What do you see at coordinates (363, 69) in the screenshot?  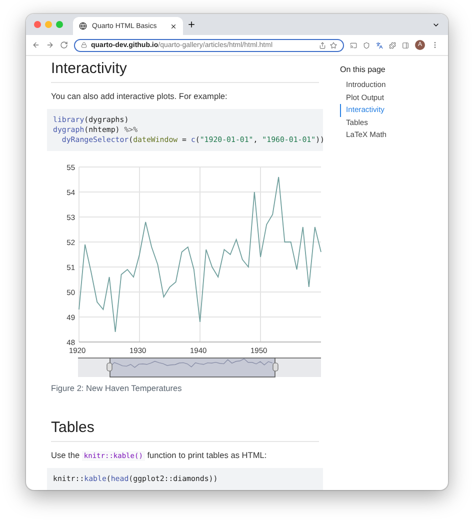 I see `toc-title: On this page` at bounding box center [363, 69].